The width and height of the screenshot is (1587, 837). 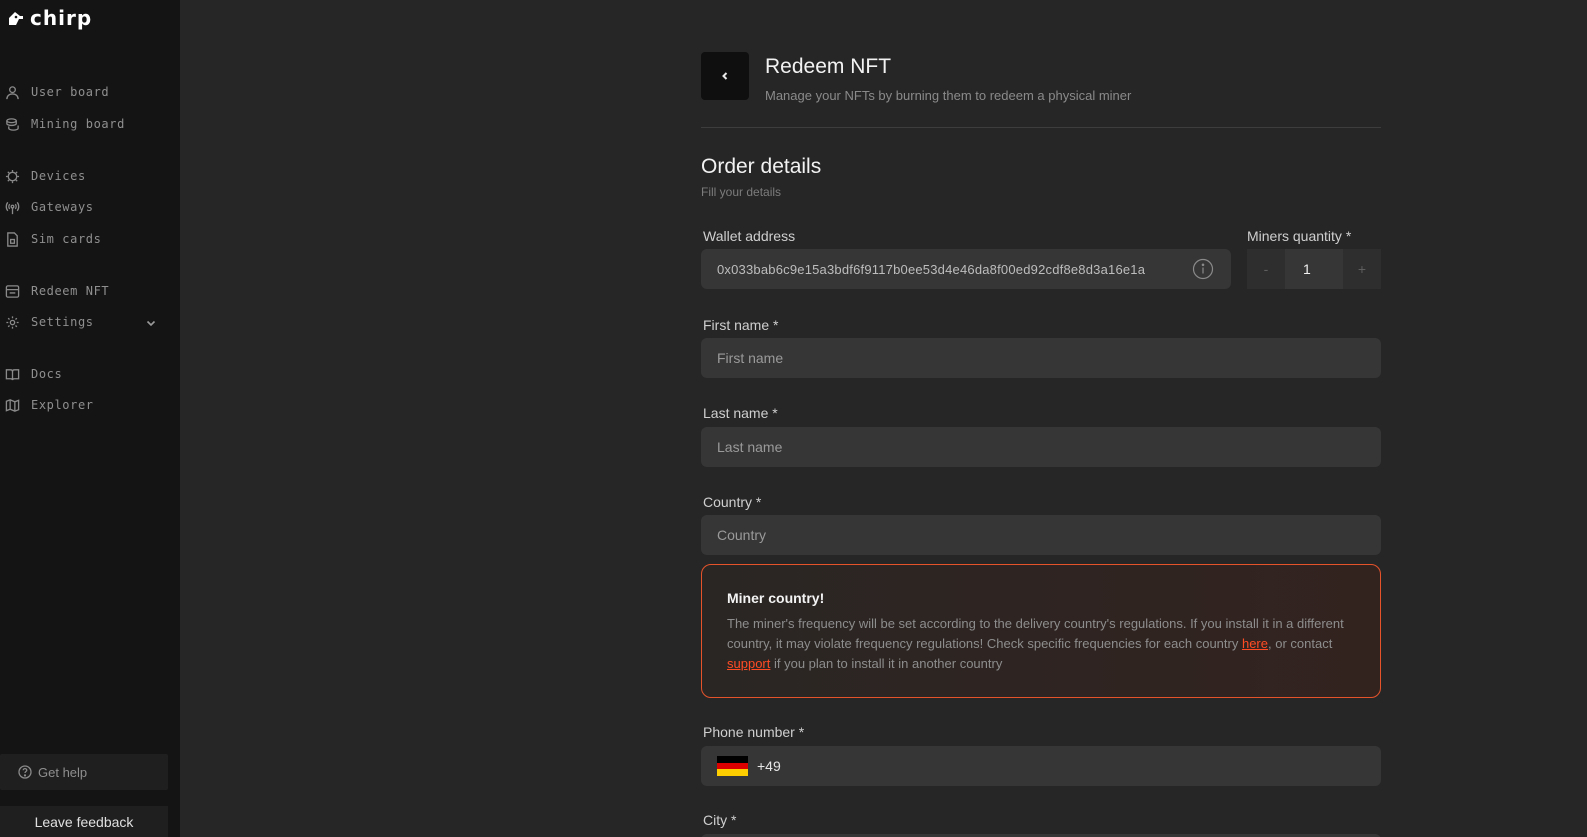 What do you see at coordinates (12, 207) in the screenshot?
I see `antenna-icon` at bounding box center [12, 207].